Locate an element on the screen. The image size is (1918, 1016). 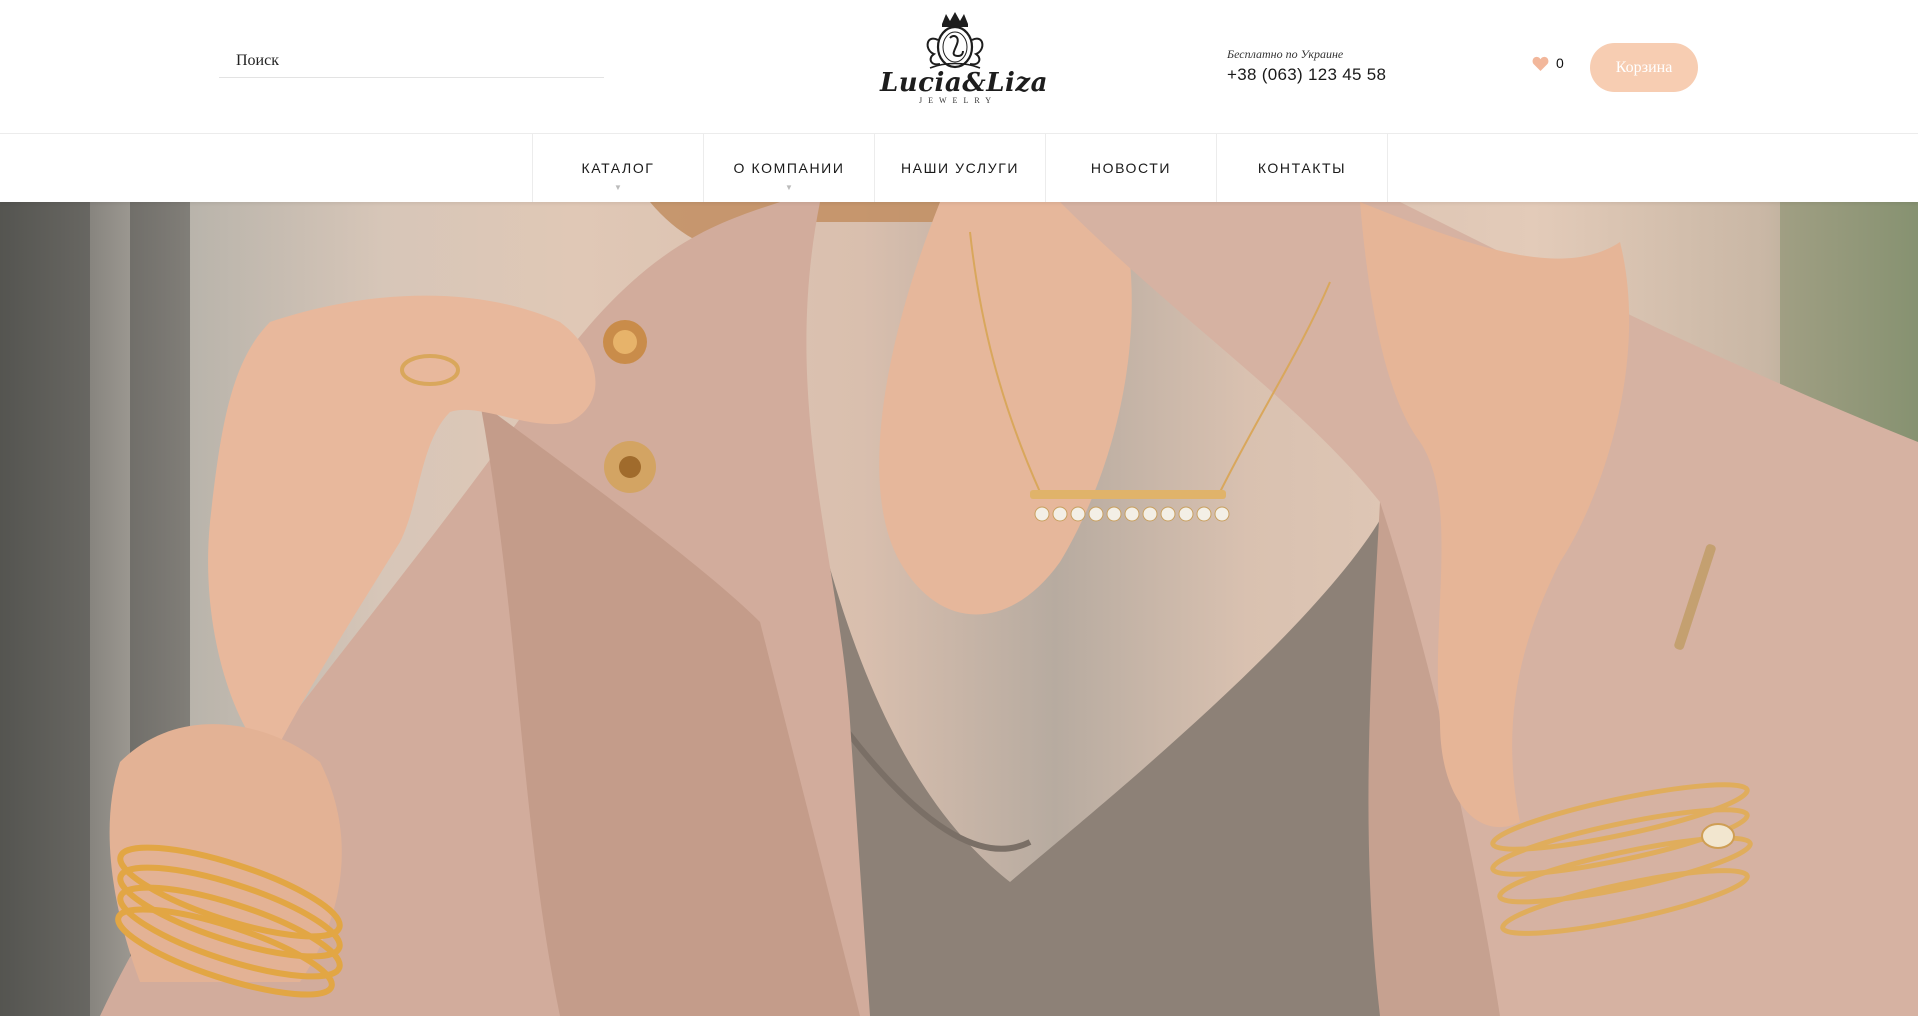
nav-label: НОВОСТИ is located at coordinates (1131, 168).